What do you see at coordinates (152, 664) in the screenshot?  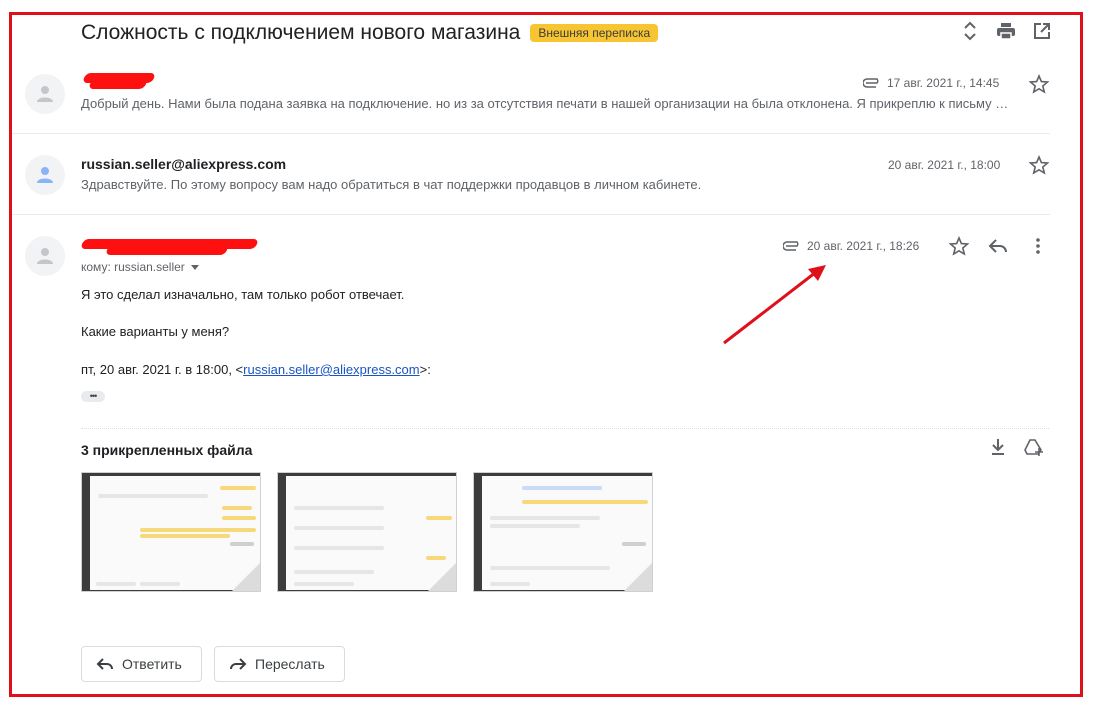 I see `reply-button-label: Ответить` at bounding box center [152, 664].